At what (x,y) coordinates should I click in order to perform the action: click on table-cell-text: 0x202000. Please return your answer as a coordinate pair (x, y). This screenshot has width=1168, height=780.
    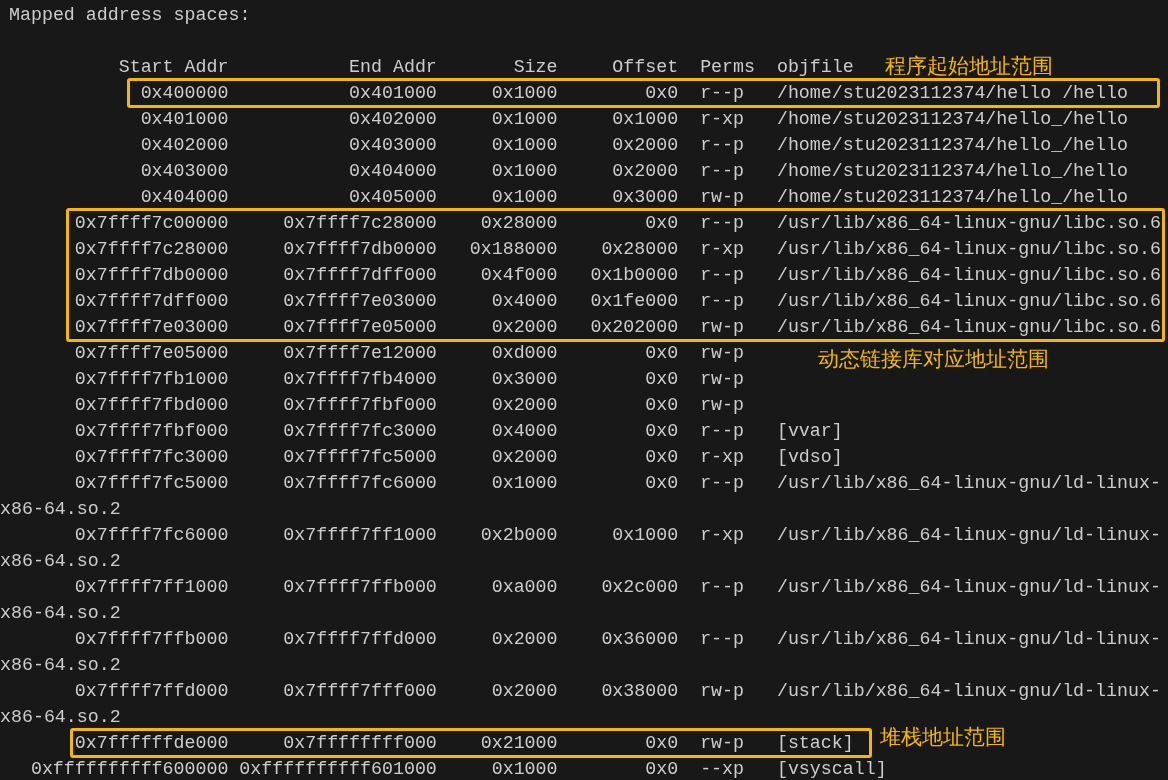
    Looking at the image, I should click on (634, 327).